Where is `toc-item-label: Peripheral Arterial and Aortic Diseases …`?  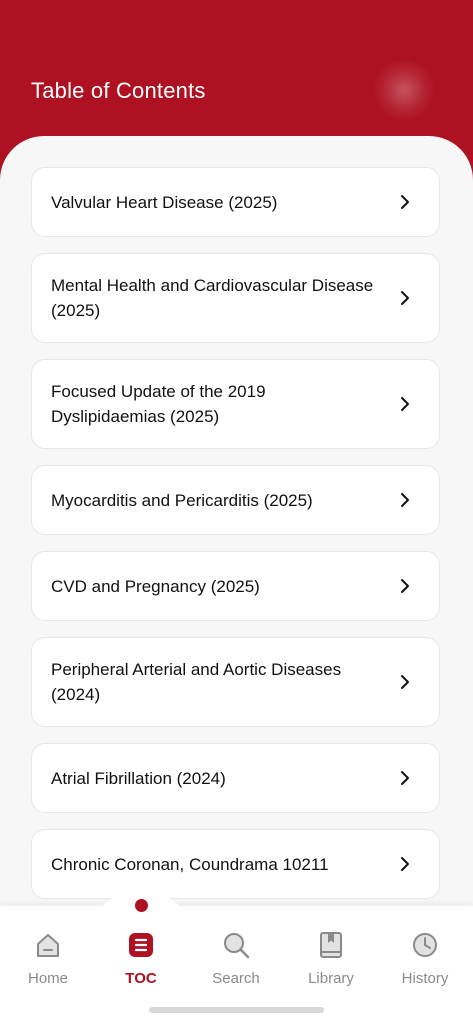
toc-item-label: Peripheral Arterial and Aortic Diseases … is located at coordinates (196, 682).